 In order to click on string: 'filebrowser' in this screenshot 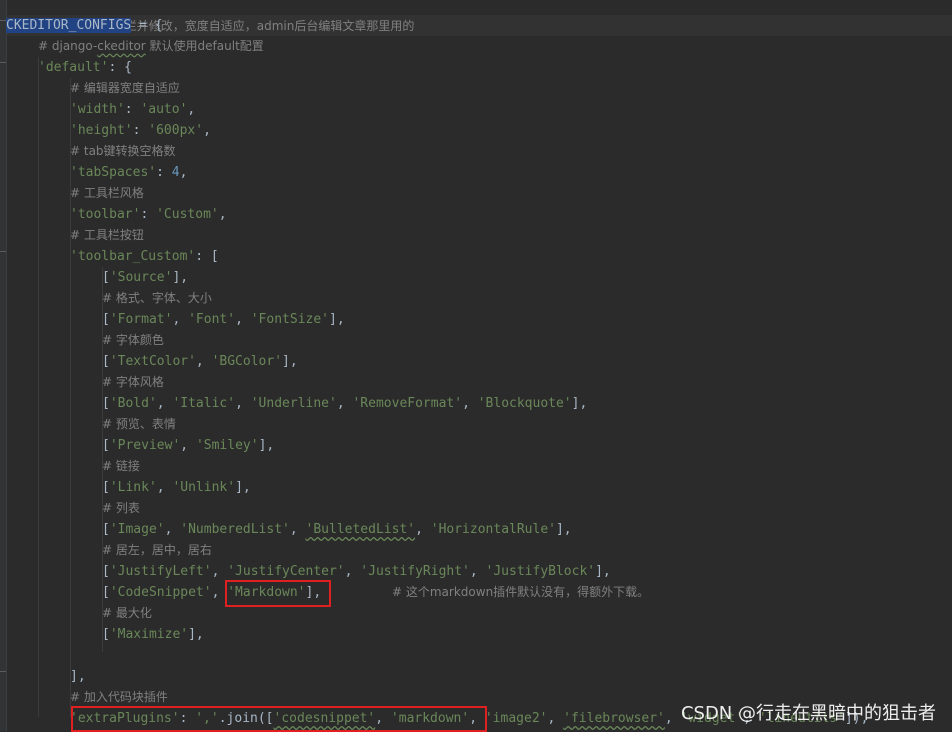, I will do `click(614, 718)`.